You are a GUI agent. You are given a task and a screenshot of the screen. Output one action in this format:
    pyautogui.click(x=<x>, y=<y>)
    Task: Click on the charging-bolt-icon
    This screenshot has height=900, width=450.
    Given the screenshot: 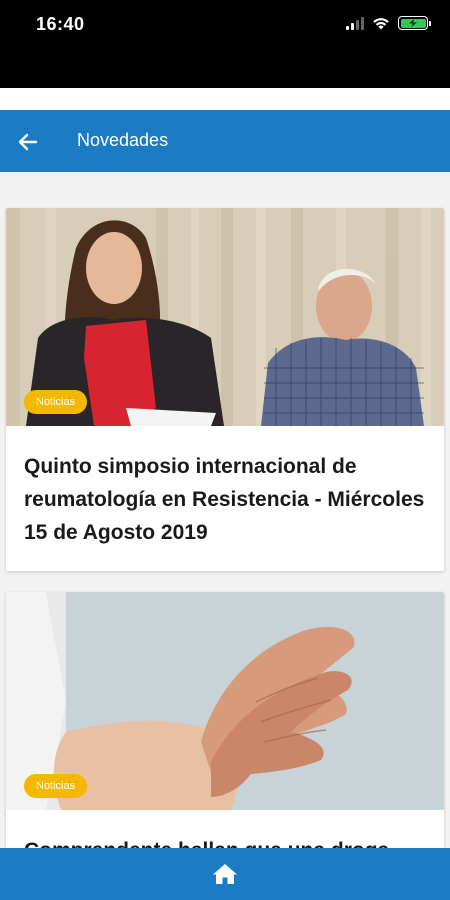 What is the action you would take?
    pyautogui.click(x=413, y=23)
    